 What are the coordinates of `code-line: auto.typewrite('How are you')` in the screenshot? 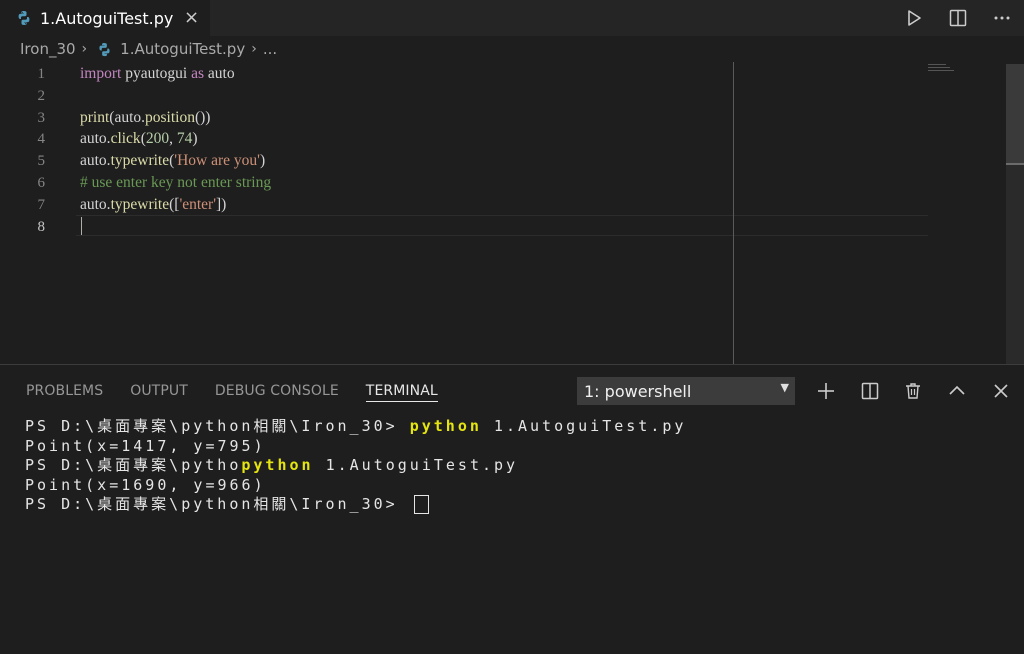 It's located at (172, 161).